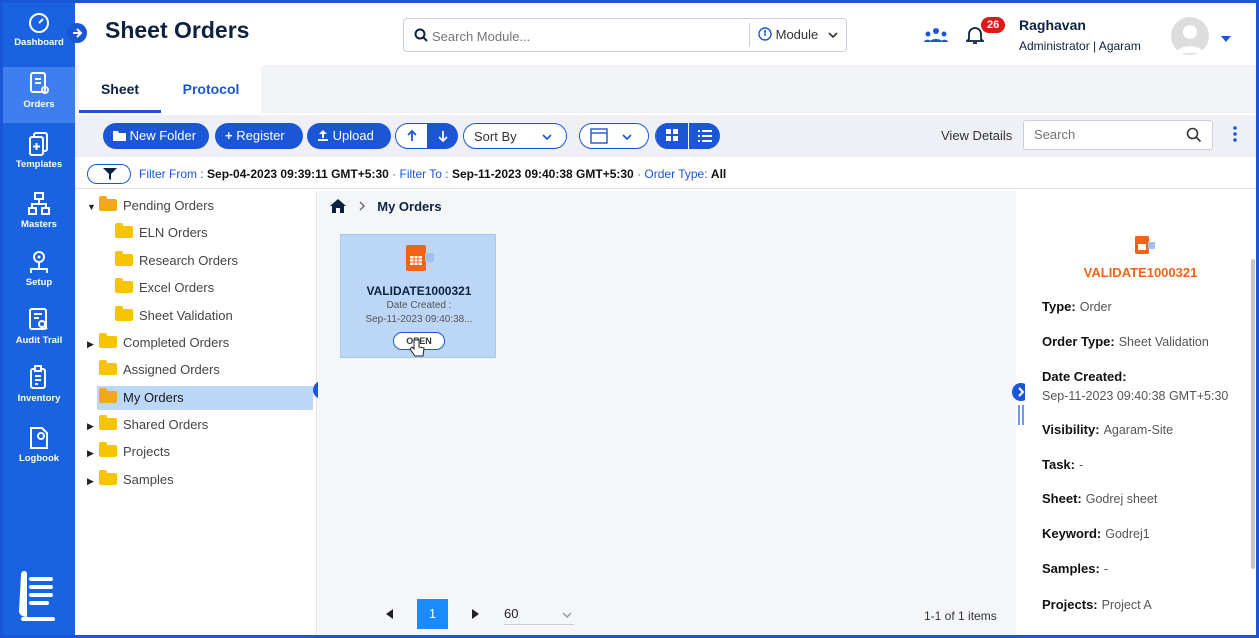 The width and height of the screenshot is (1259, 638). Describe the element at coordinates (515, 136) in the screenshot. I see `sort-by-dropdown: Sort By` at that location.